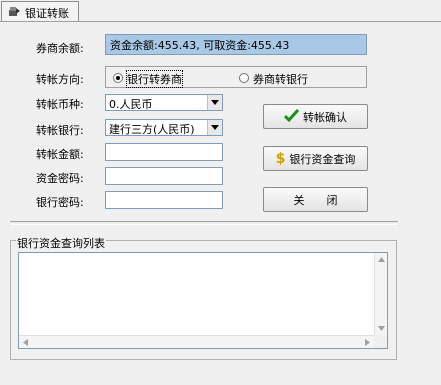  Describe the element at coordinates (196, 341) in the screenshot. I see `horizontal-scrollbar` at that location.